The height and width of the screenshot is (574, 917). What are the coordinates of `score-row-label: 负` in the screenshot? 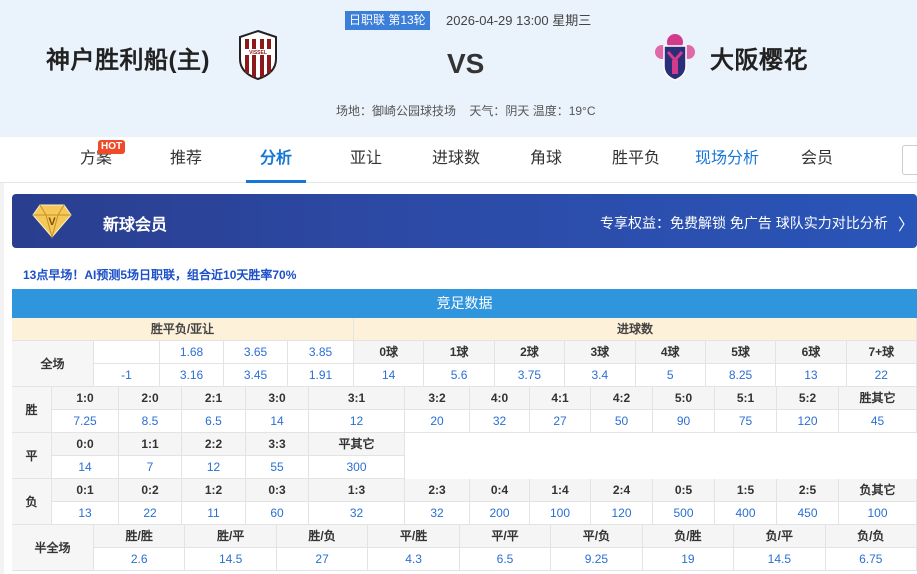 It's located at (32, 502).